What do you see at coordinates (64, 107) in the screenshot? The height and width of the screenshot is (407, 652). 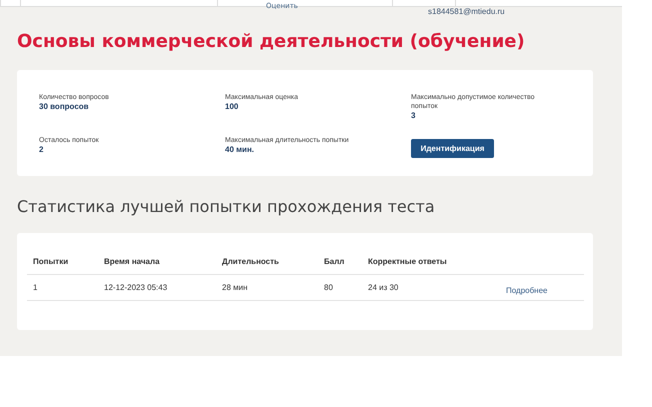 I see `info-value: 30 вопросов` at bounding box center [64, 107].